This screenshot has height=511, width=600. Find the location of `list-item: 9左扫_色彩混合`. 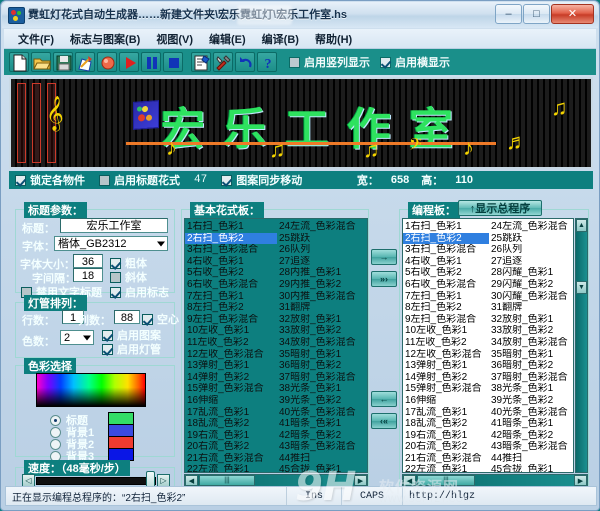

list-item: 9左扫_色彩混合 is located at coordinates (446, 320).